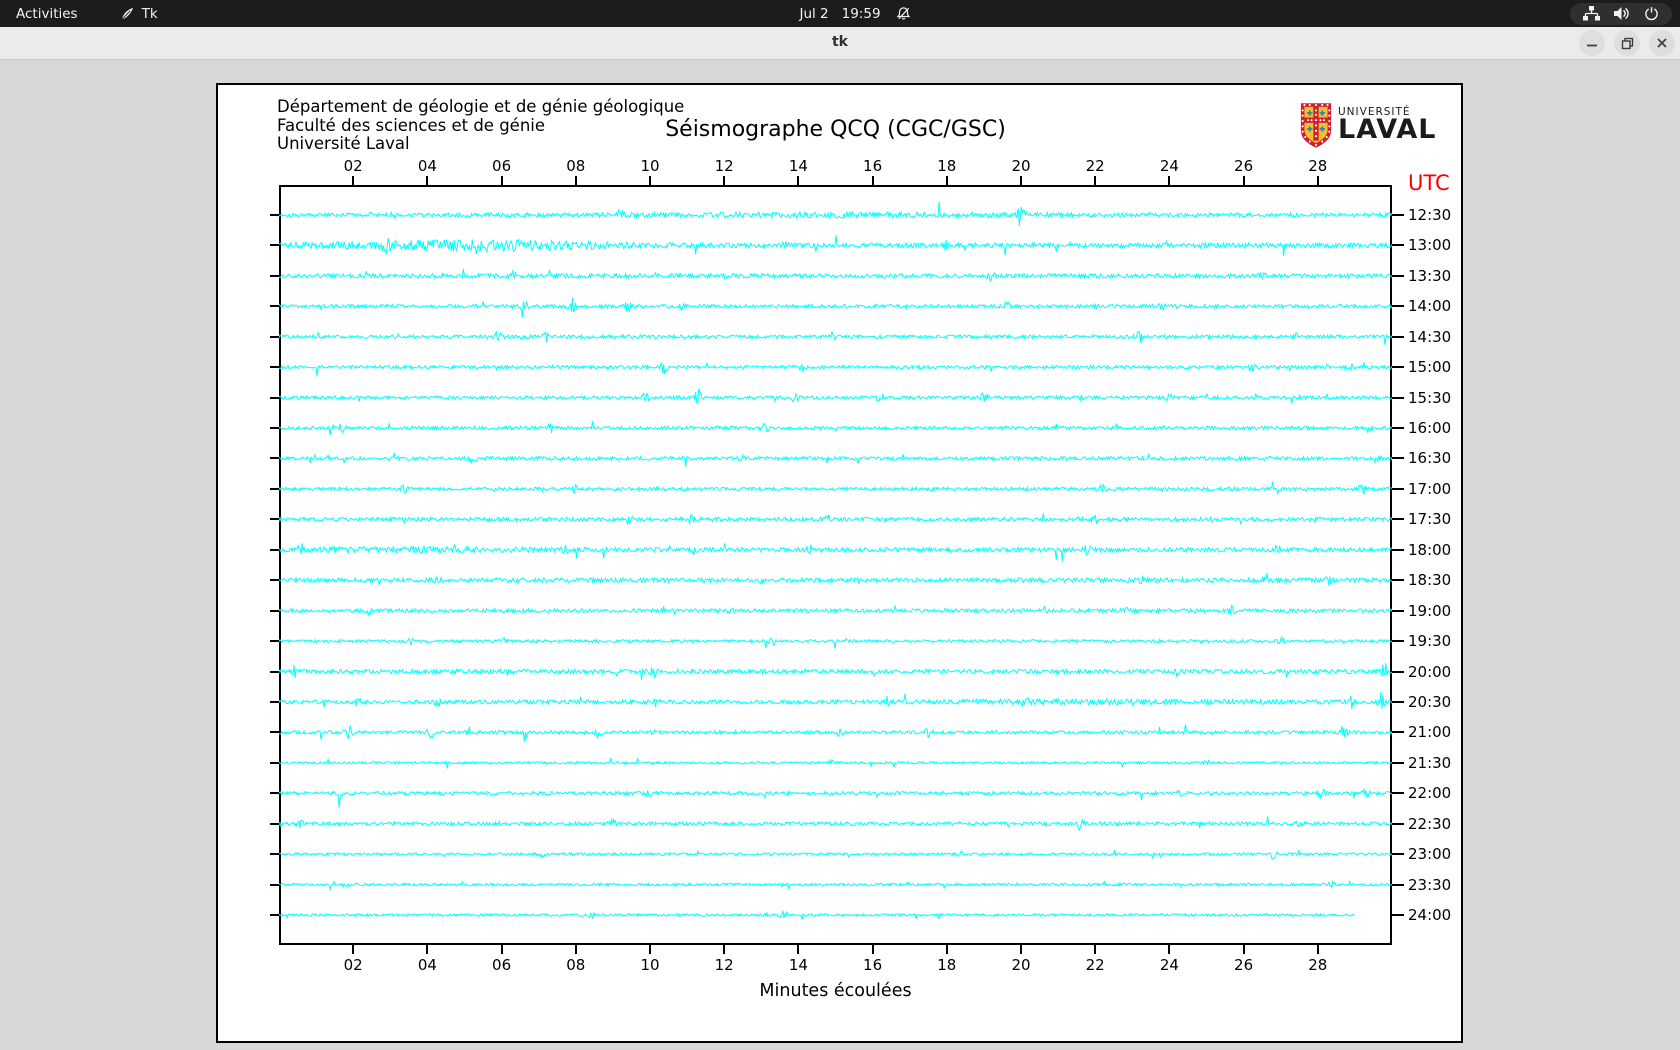 The width and height of the screenshot is (1680, 1050). I want to click on focused-app-indicator: Tk, so click(139, 14).